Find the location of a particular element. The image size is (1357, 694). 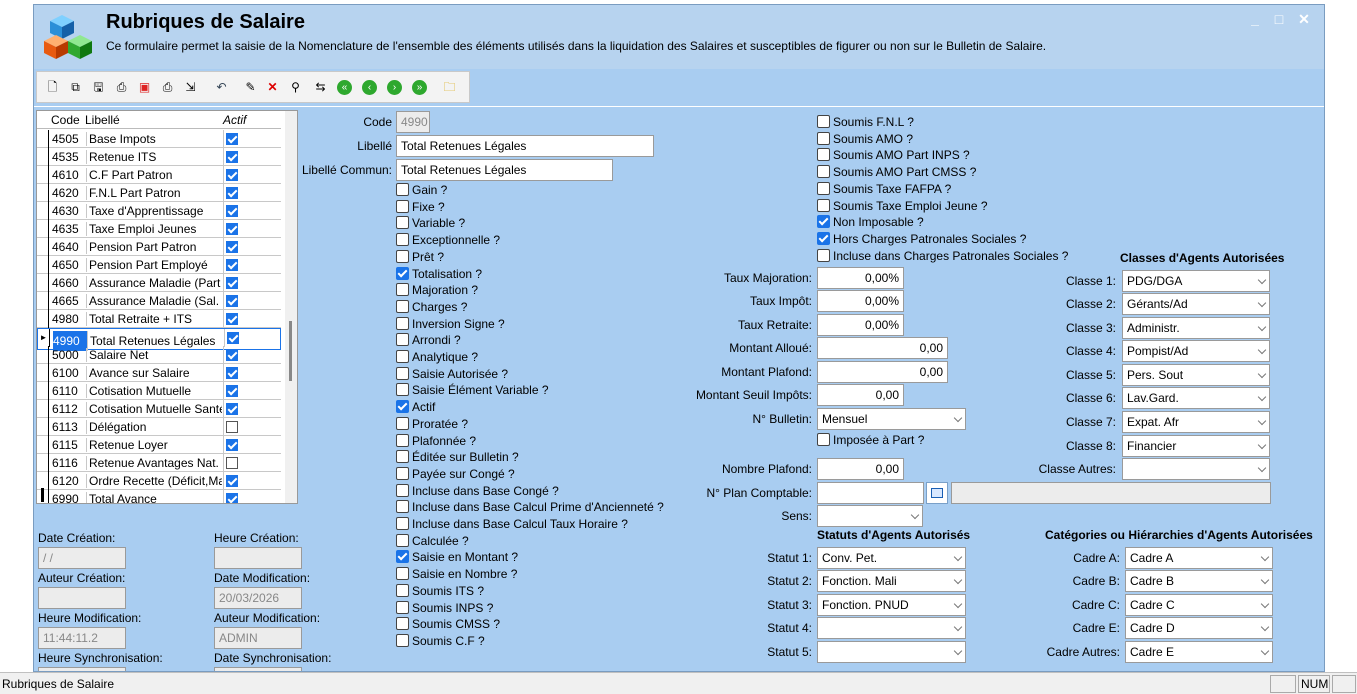

categories-select: Cadre D is located at coordinates (1199, 628).